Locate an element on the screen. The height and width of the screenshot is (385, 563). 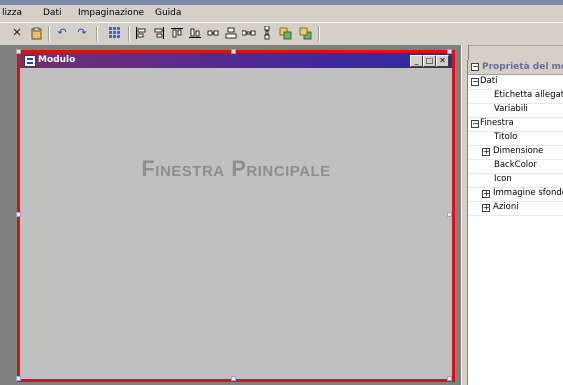
align-top-icon is located at coordinates (177, 33).